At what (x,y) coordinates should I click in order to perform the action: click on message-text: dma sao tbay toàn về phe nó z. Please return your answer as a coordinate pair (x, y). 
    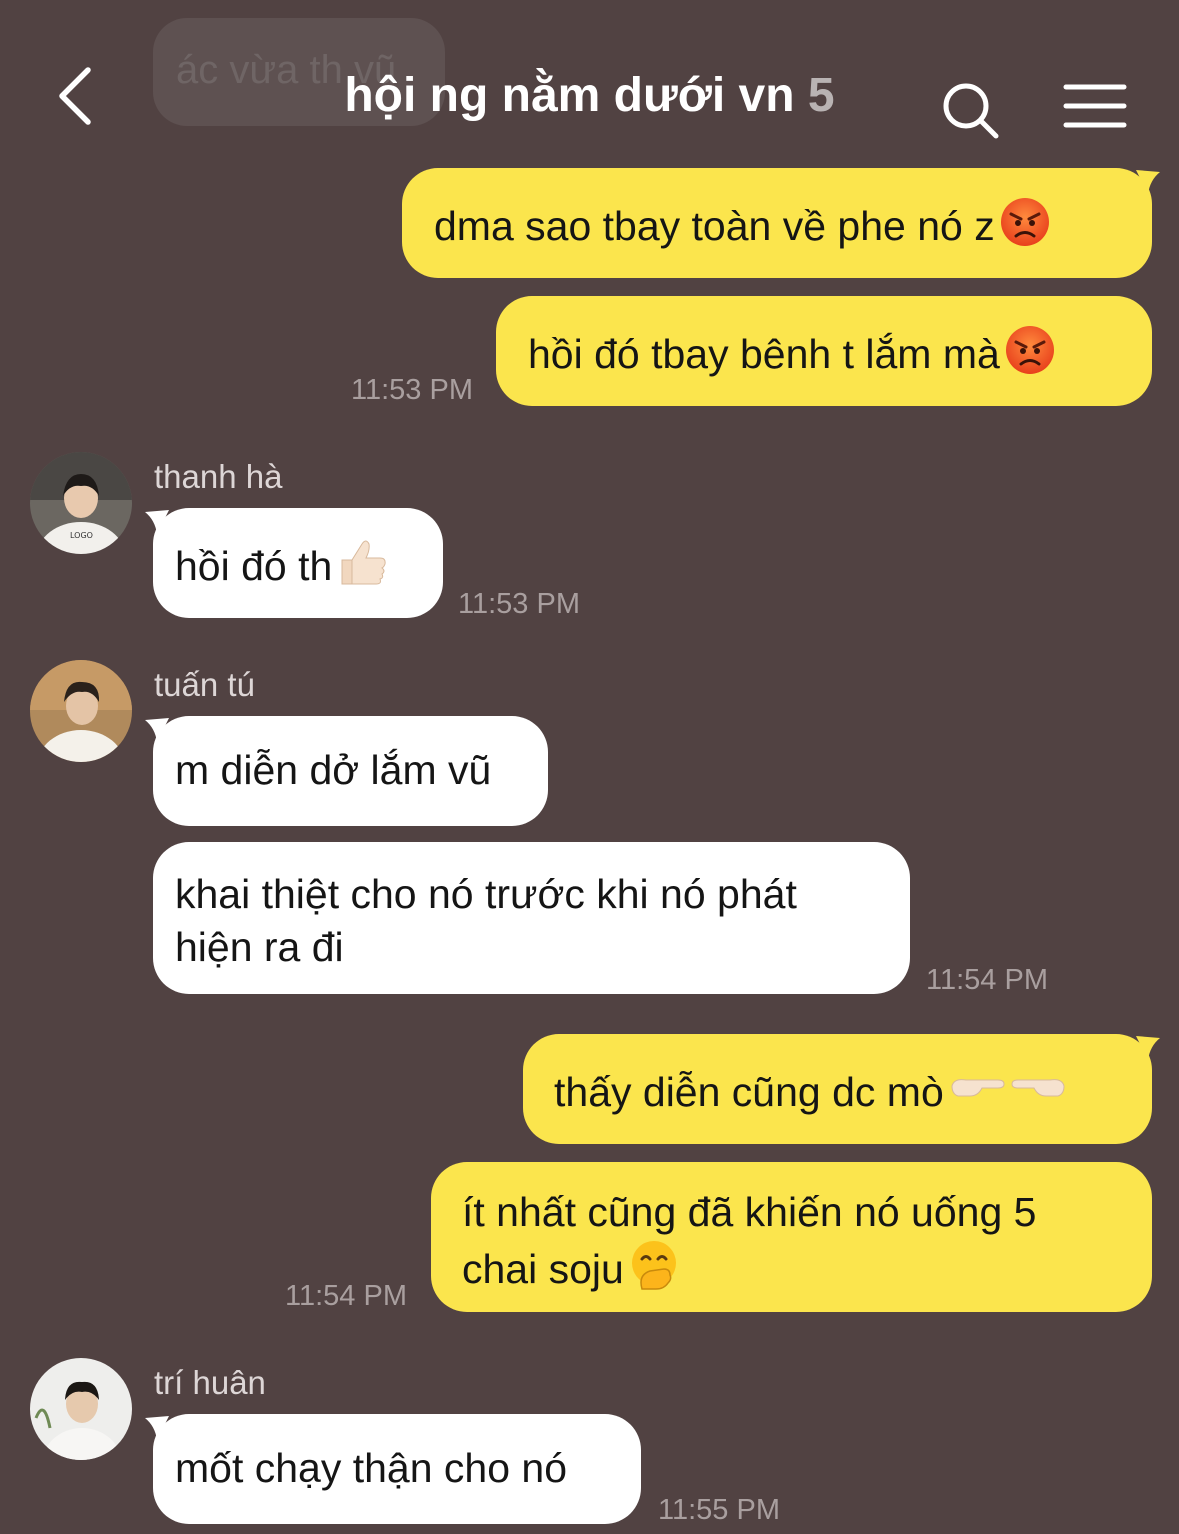
    Looking at the image, I should click on (714, 226).